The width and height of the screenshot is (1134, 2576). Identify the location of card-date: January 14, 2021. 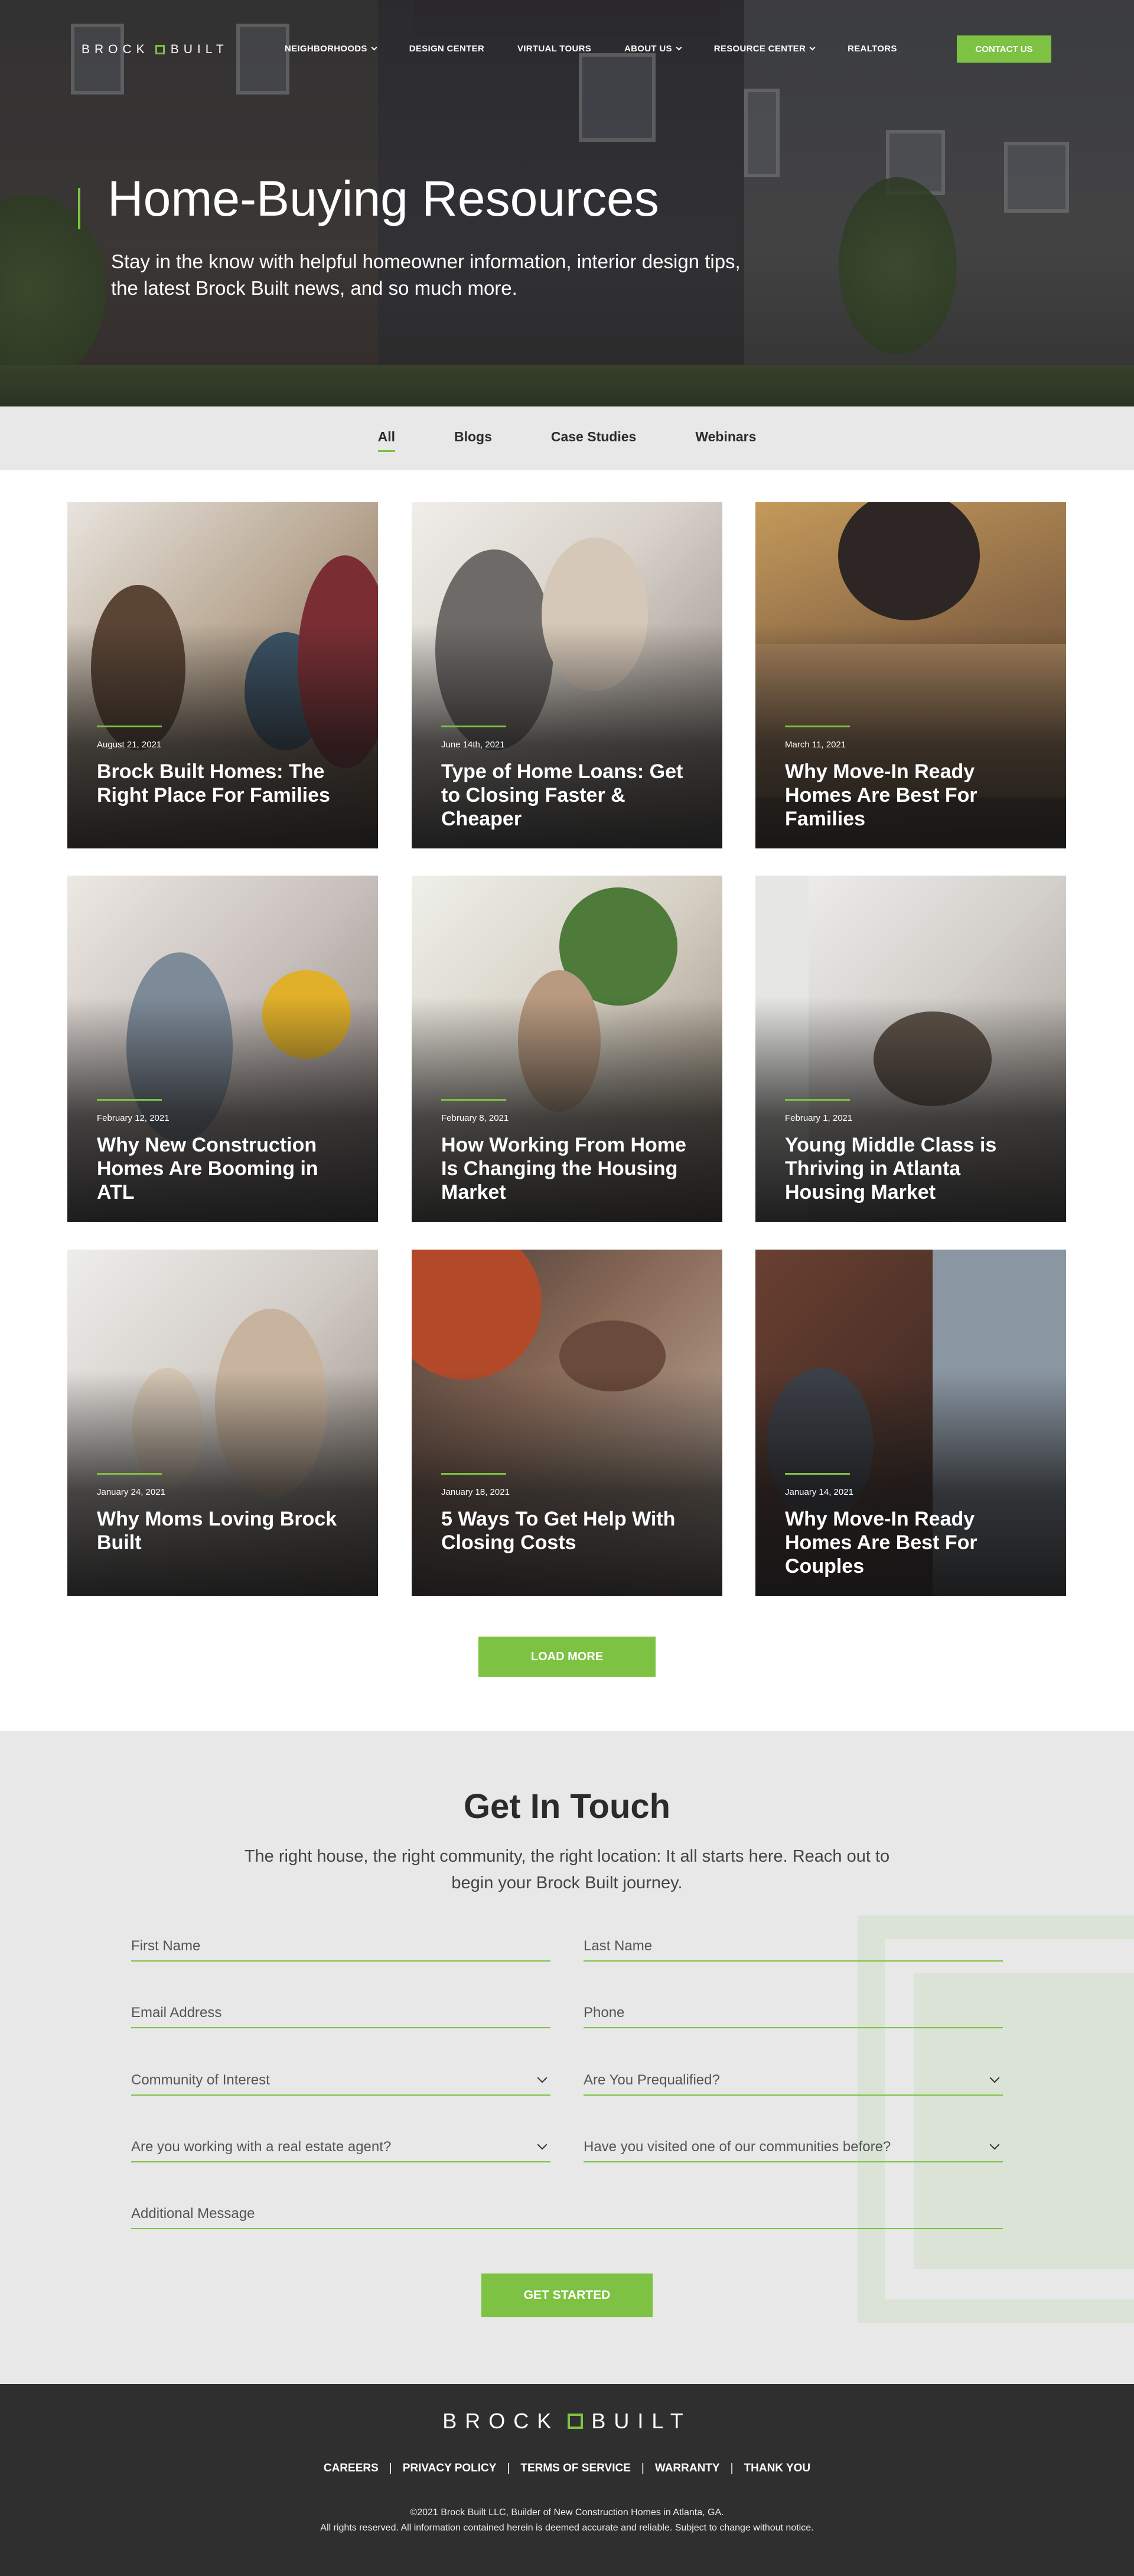
(819, 1492).